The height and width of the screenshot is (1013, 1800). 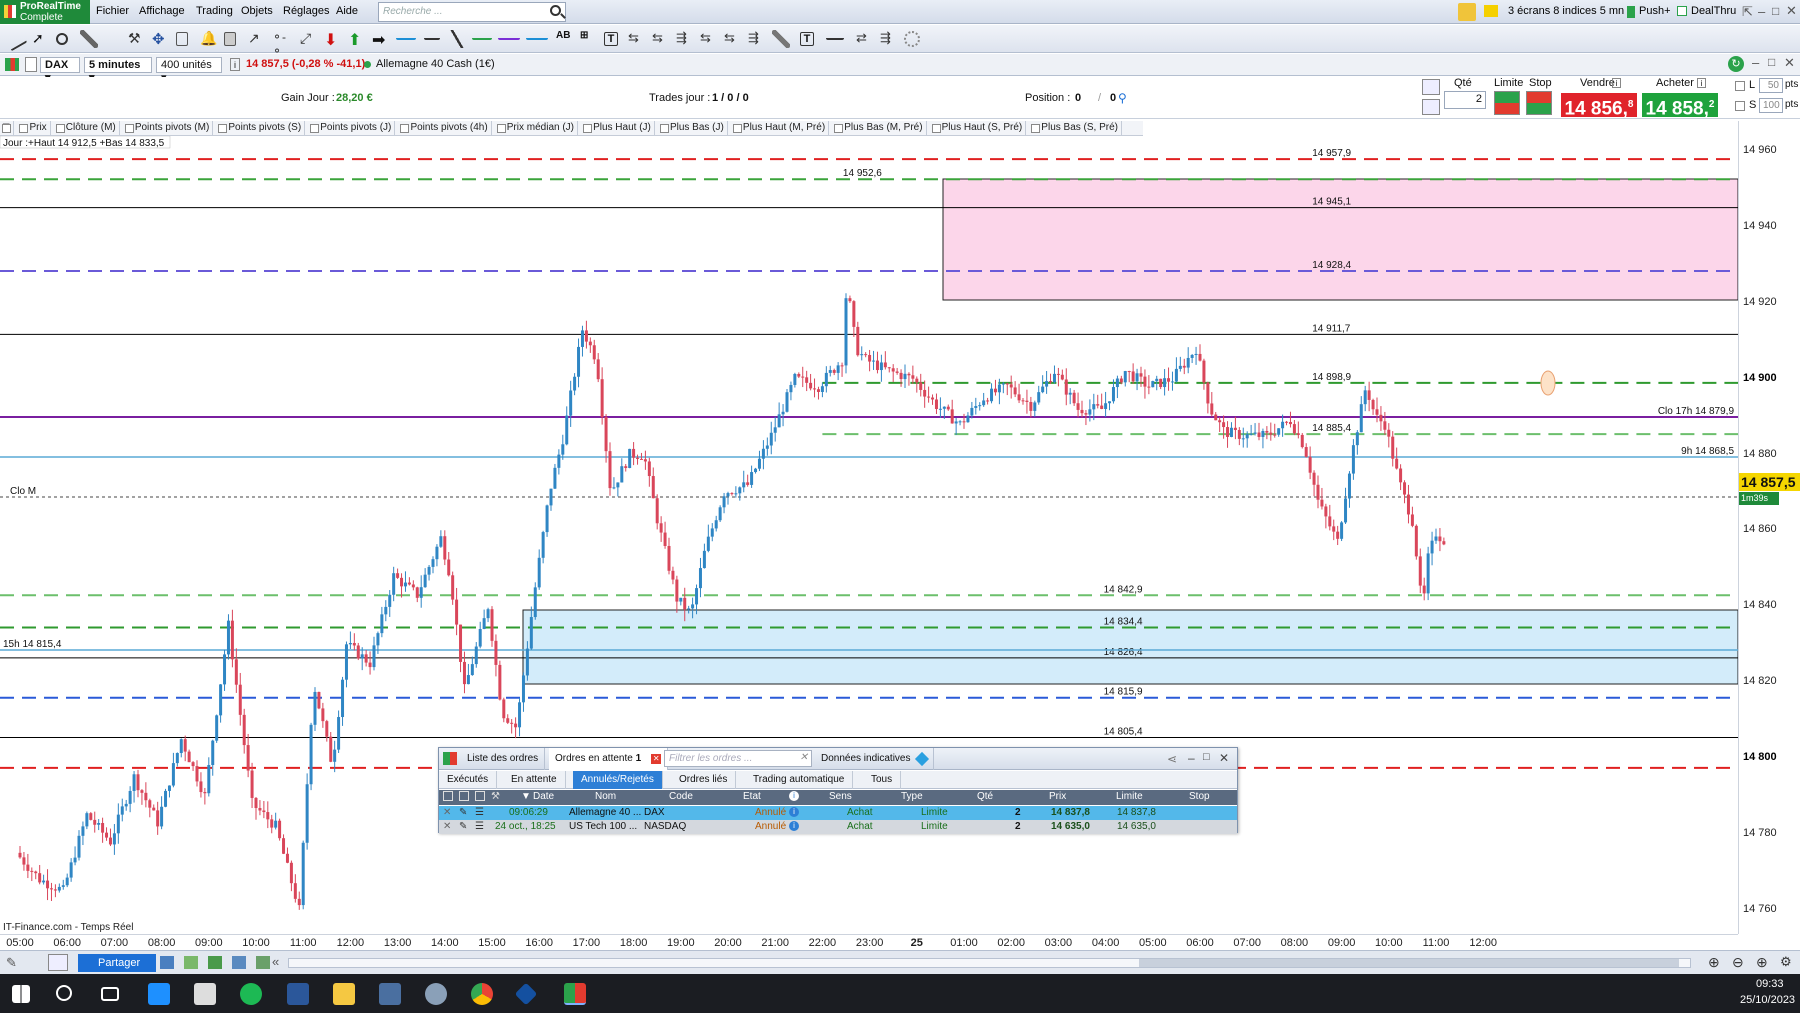 I want to click on buy-info-icon: i, so click(x=1701, y=83).